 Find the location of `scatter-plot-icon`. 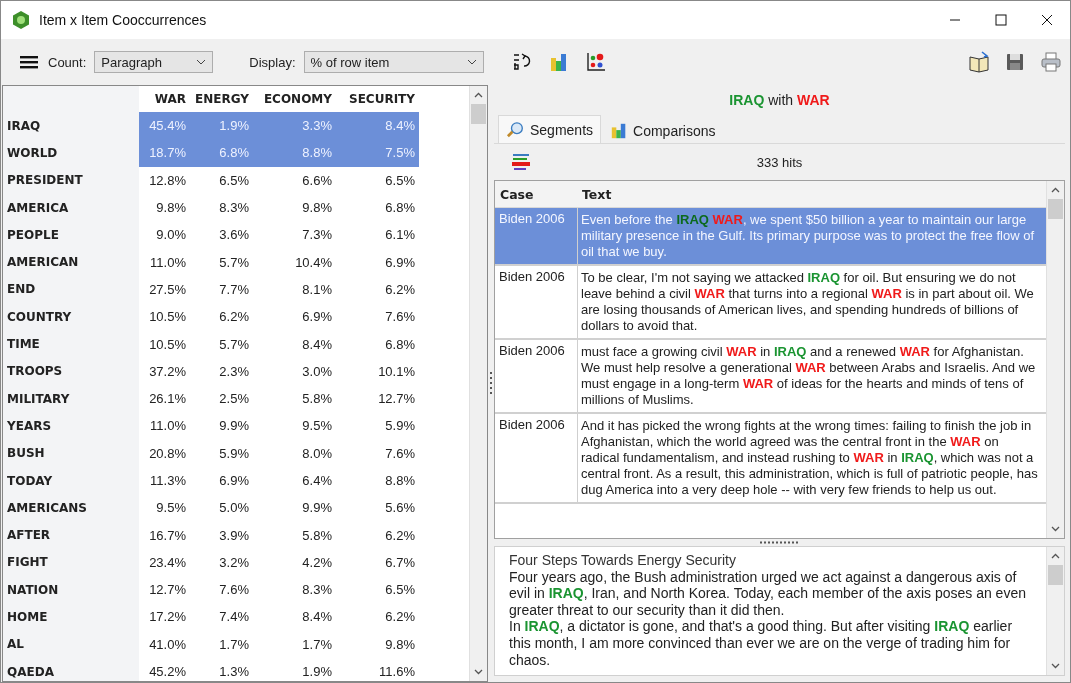

scatter-plot-icon is located at coordinates (595, 62).